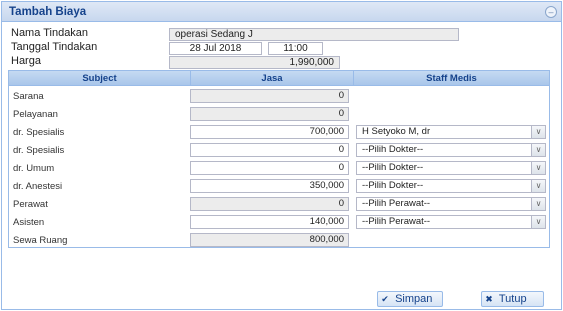  I want to click on tutup-button: ✖ Tutup, so click(512, 299).